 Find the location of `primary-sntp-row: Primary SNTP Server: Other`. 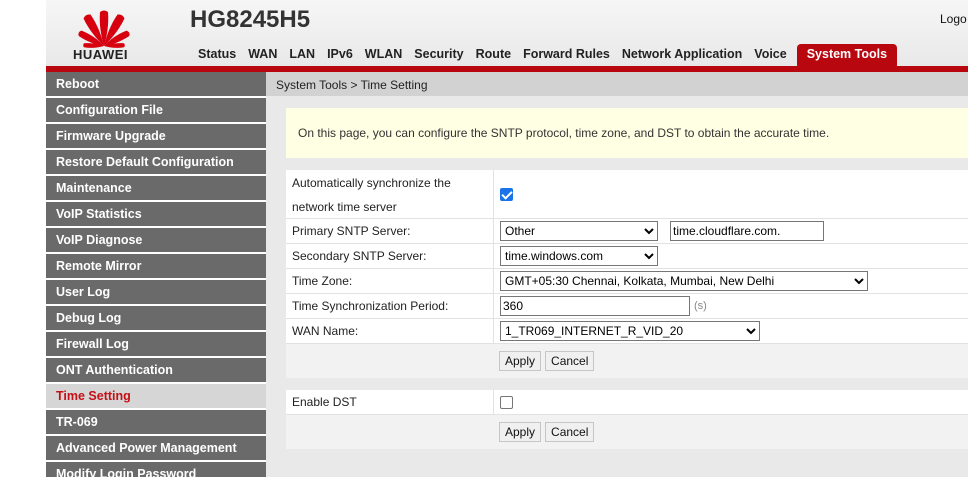

primary-sntp-row: Primary SNTP Server: Other is located at coordinates (627, 231).